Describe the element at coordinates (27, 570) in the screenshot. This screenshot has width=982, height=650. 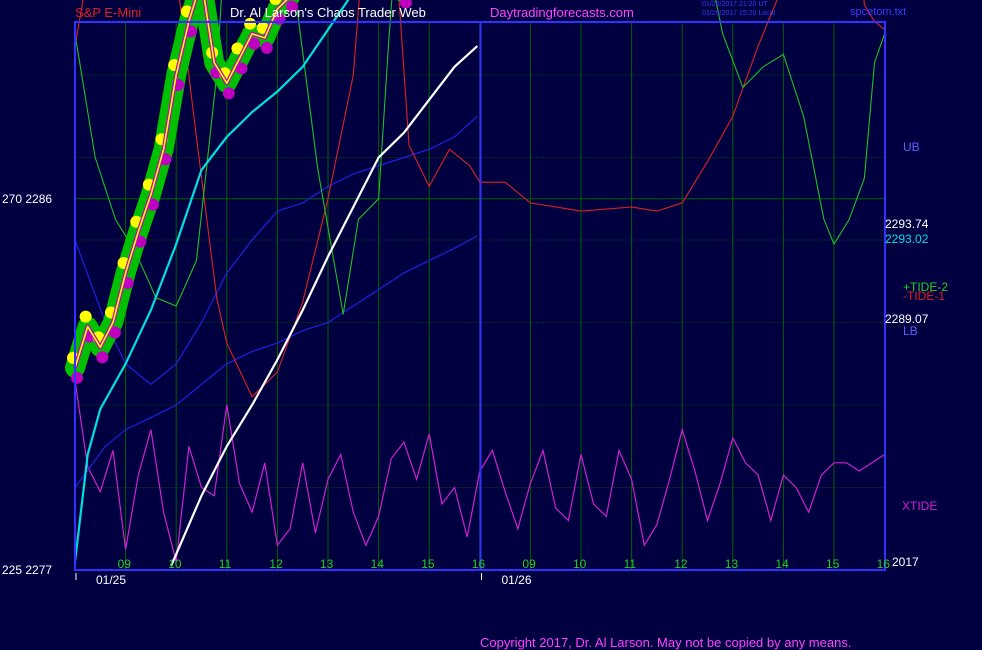
I see `price-axis-label: 225 2277` at that location.